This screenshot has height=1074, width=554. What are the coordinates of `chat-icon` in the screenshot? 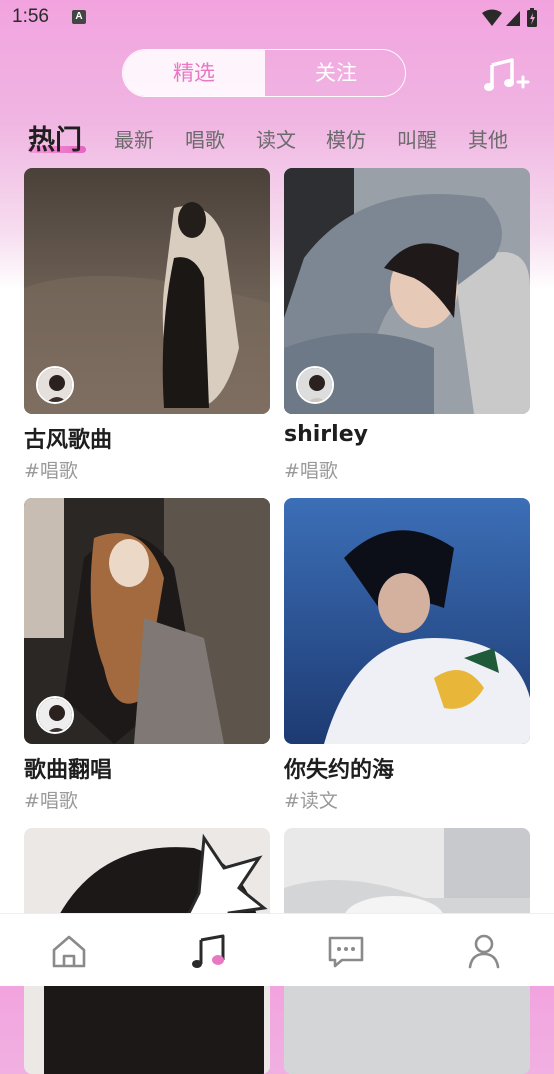 It's located at (346, 951).